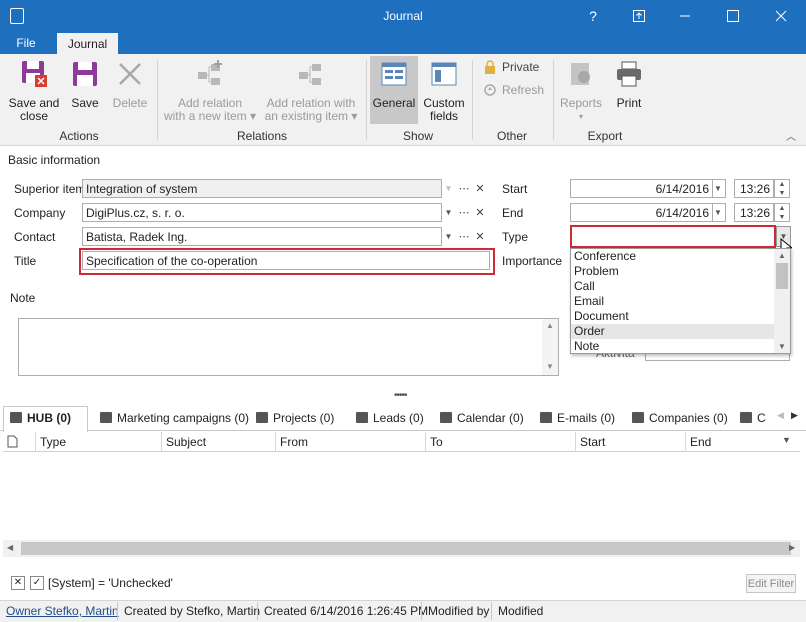 This screenshot has width=806, height=622. What do you see at coordinates (733, 16) in the screenshot?
I see `maximize-button` at bounding box center [733, 16].